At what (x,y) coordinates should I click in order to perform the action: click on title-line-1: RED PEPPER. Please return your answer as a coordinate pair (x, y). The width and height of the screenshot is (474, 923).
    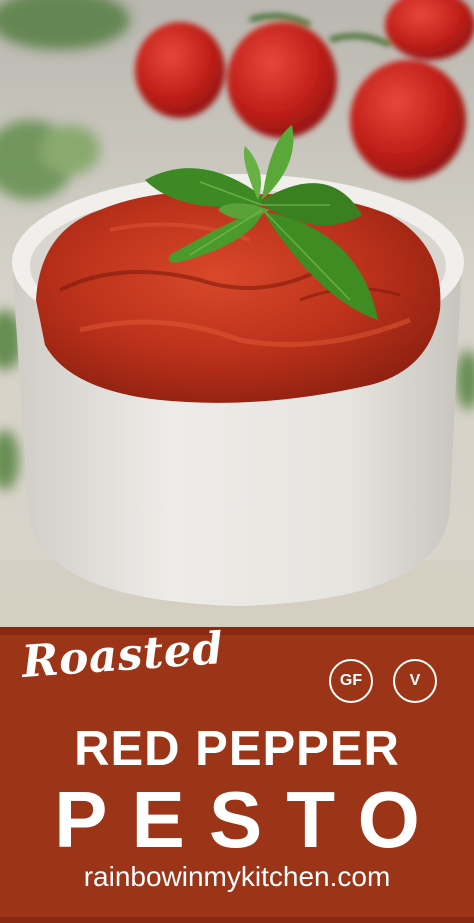
    Looking at the image, I should click on (237, 749).